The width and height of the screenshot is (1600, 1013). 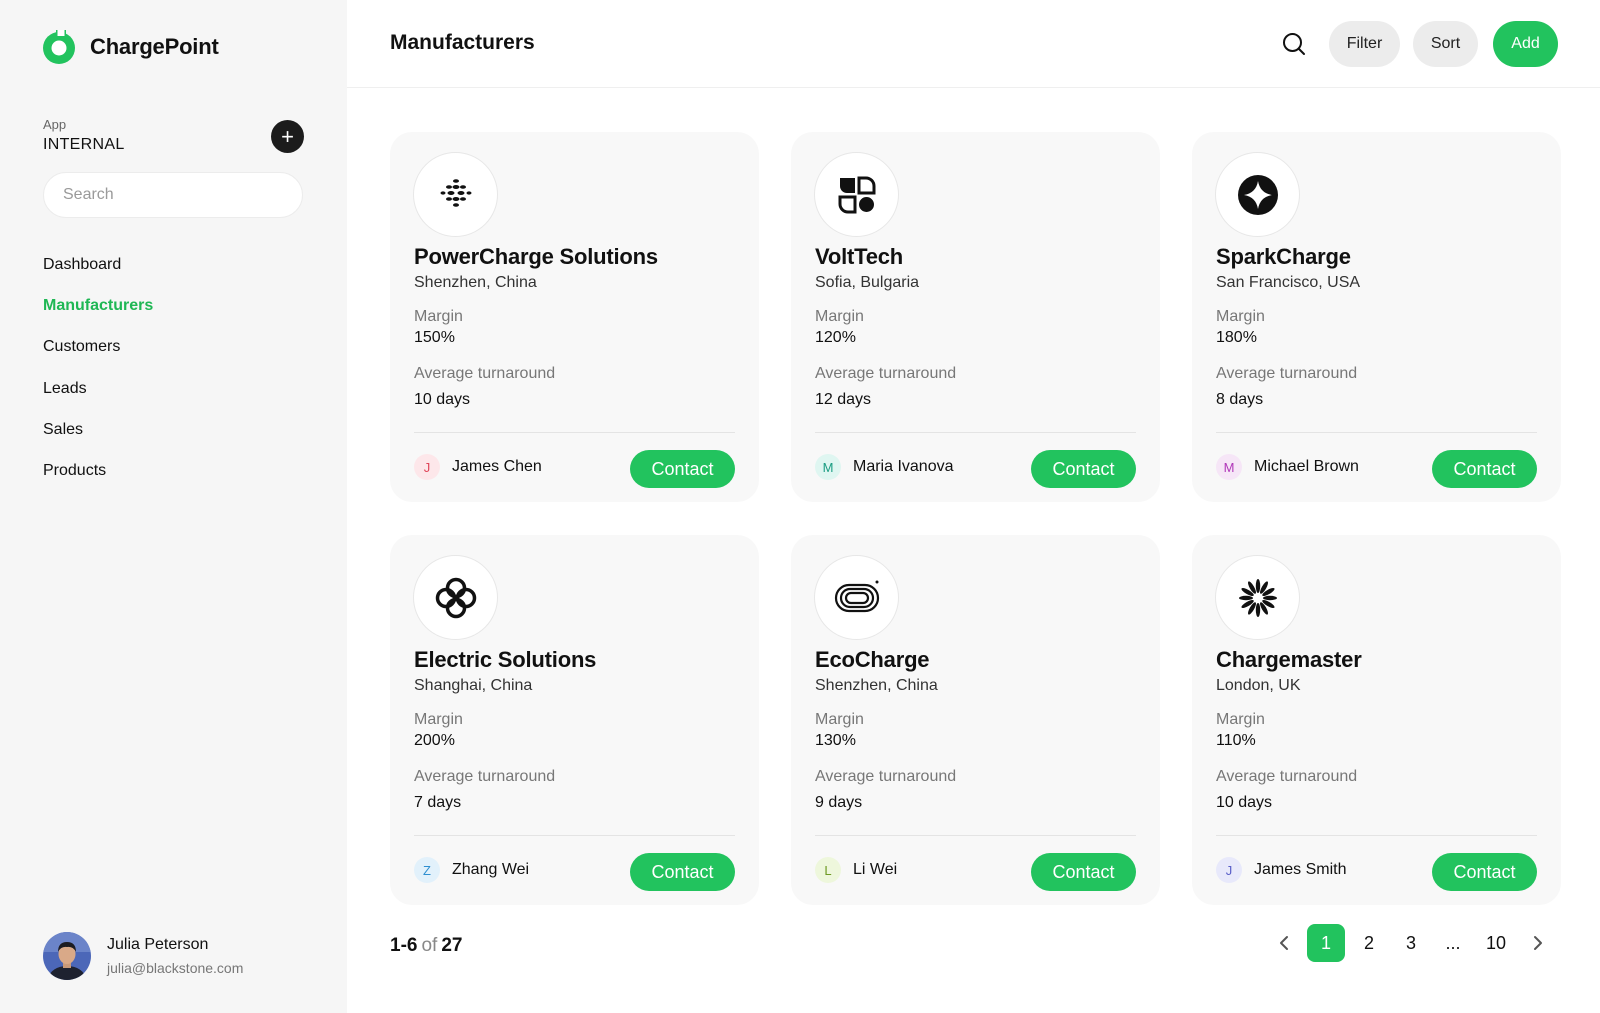 I want to click on sidebar-item-sales: Sales, so click(x=98, y=429).